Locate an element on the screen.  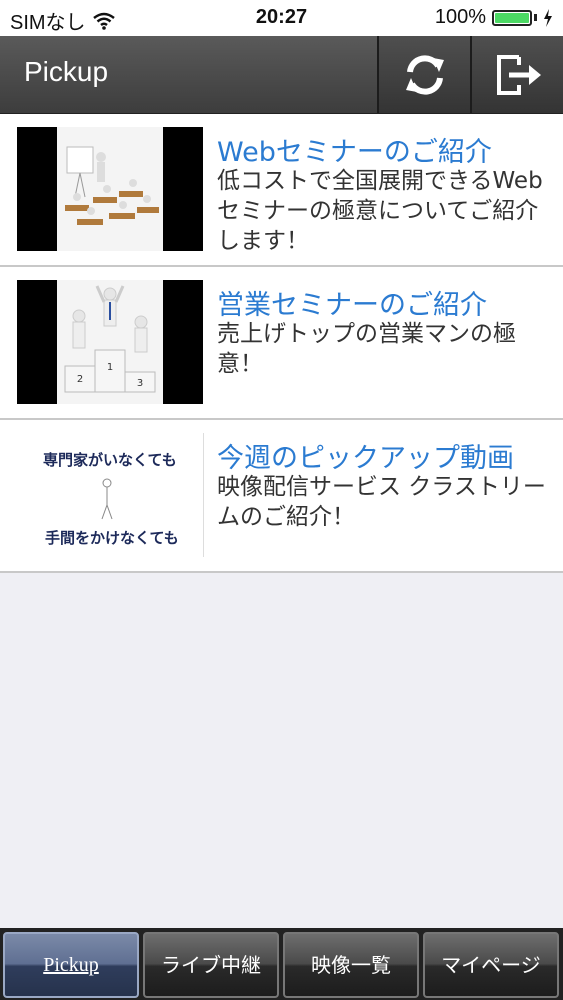
status-right: 100% is located at coordinates (494, 17).